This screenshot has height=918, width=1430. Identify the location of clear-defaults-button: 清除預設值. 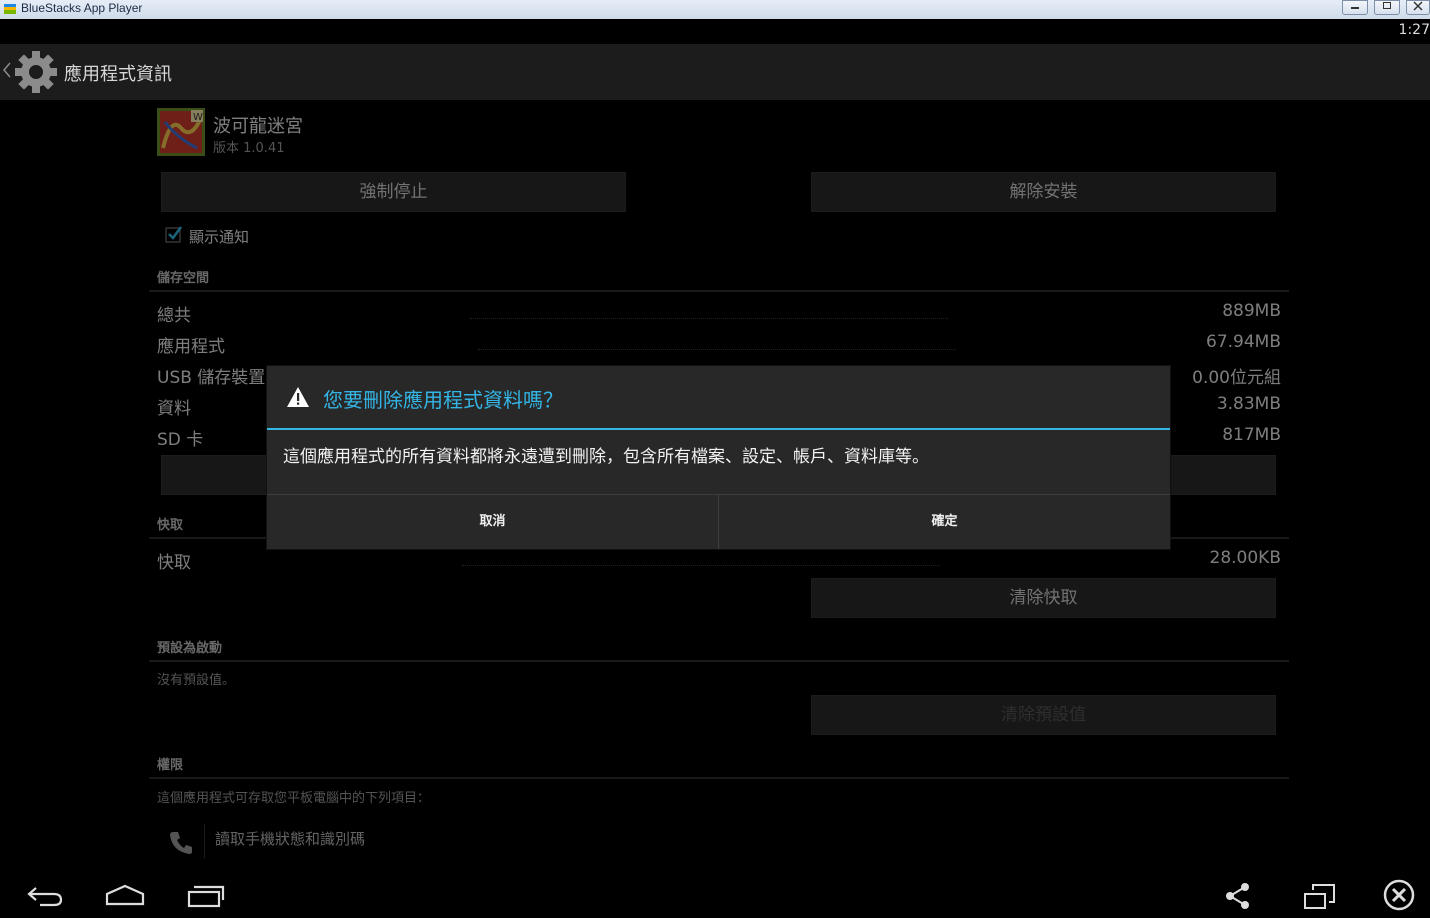
(1043, 715).